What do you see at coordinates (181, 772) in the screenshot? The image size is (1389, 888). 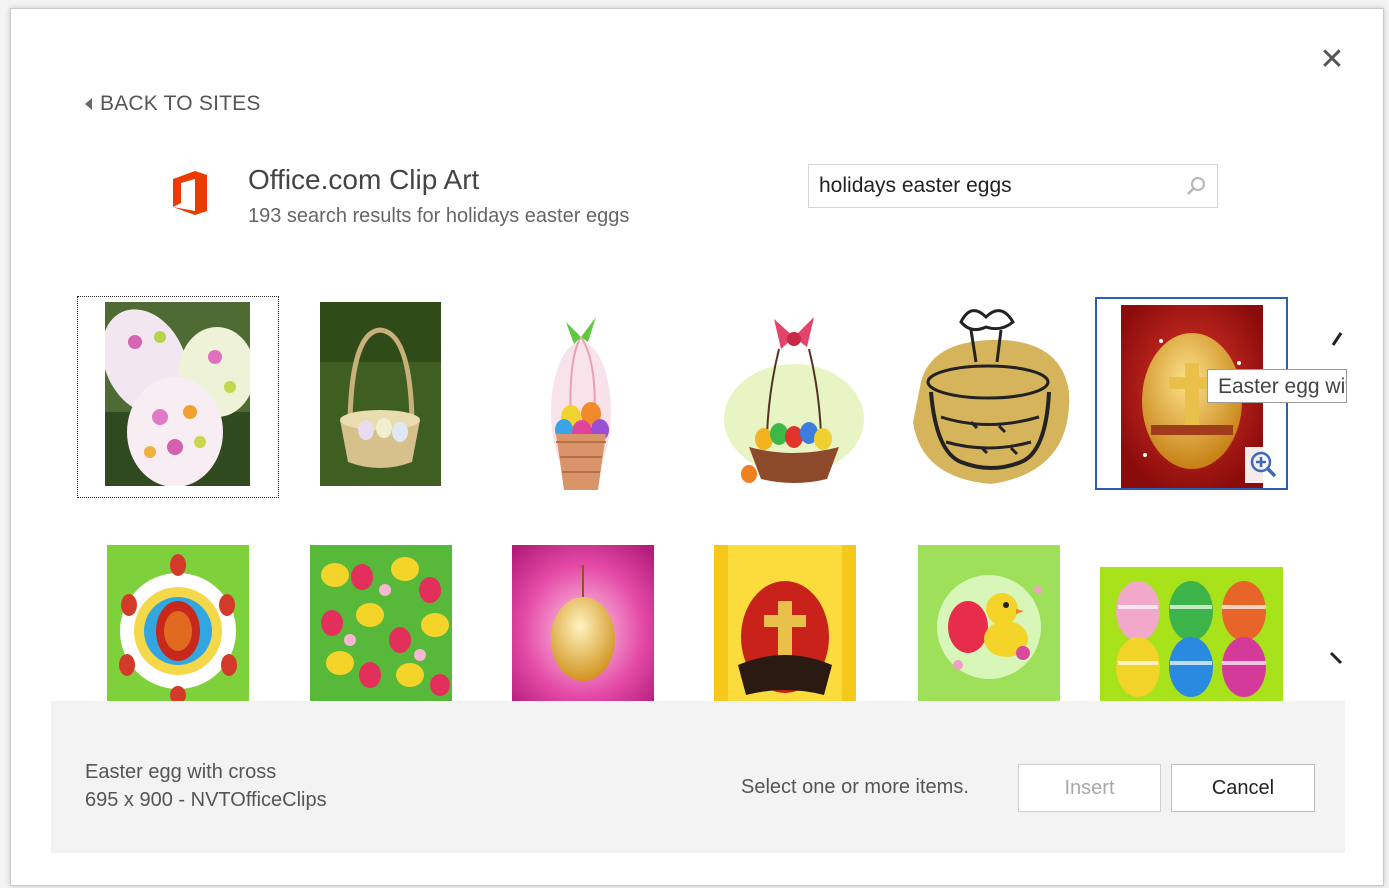 I see `selected-item-name: Easter egg with cross` at bounding box center [181, 772].